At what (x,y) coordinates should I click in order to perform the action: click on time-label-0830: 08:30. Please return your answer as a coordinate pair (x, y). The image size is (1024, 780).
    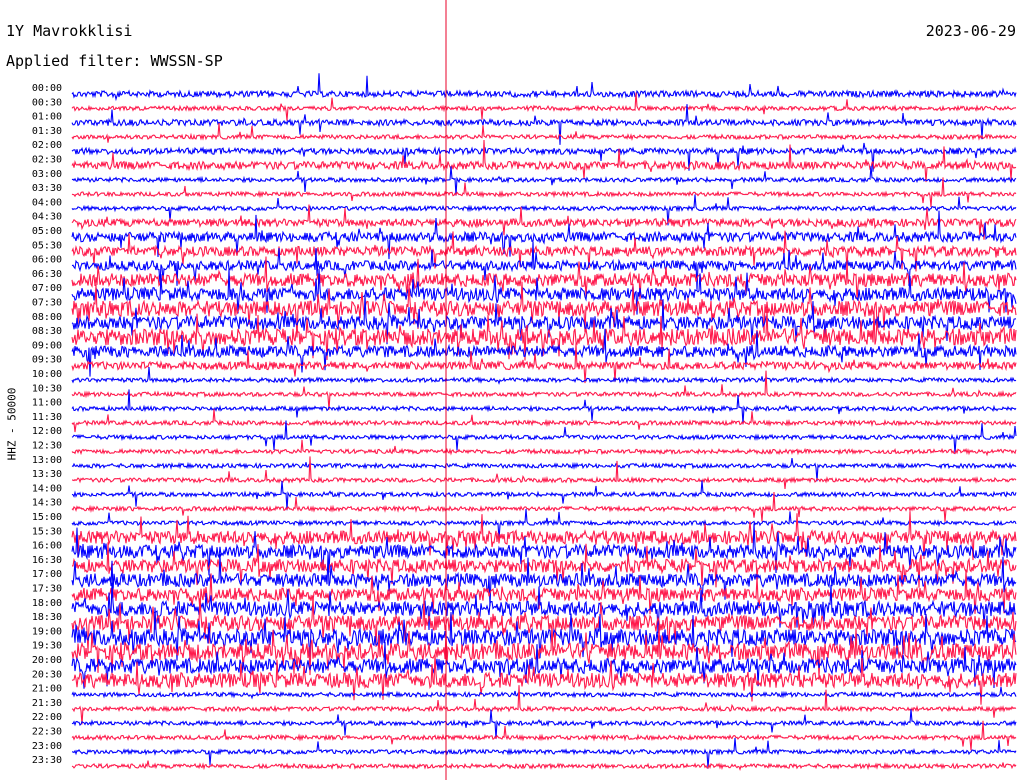
    Looking at the image, I should click on (47, 331).